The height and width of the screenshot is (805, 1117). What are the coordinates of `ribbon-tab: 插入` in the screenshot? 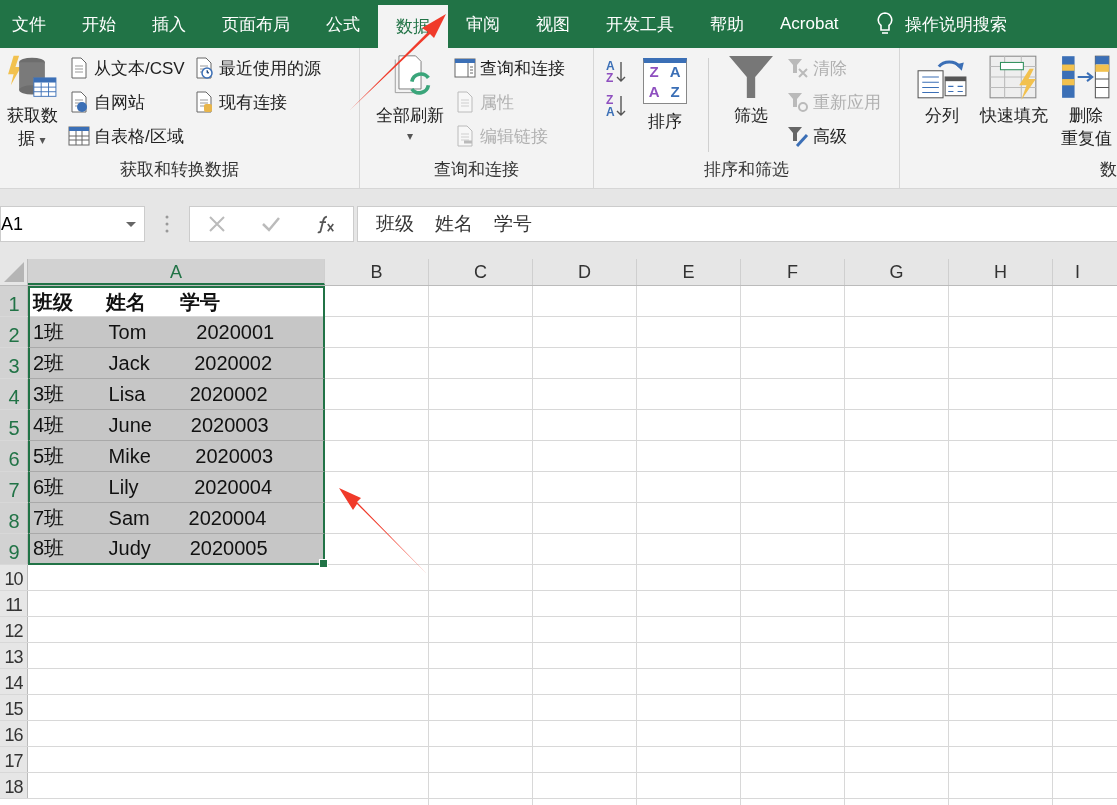 It's located at (169, 24).